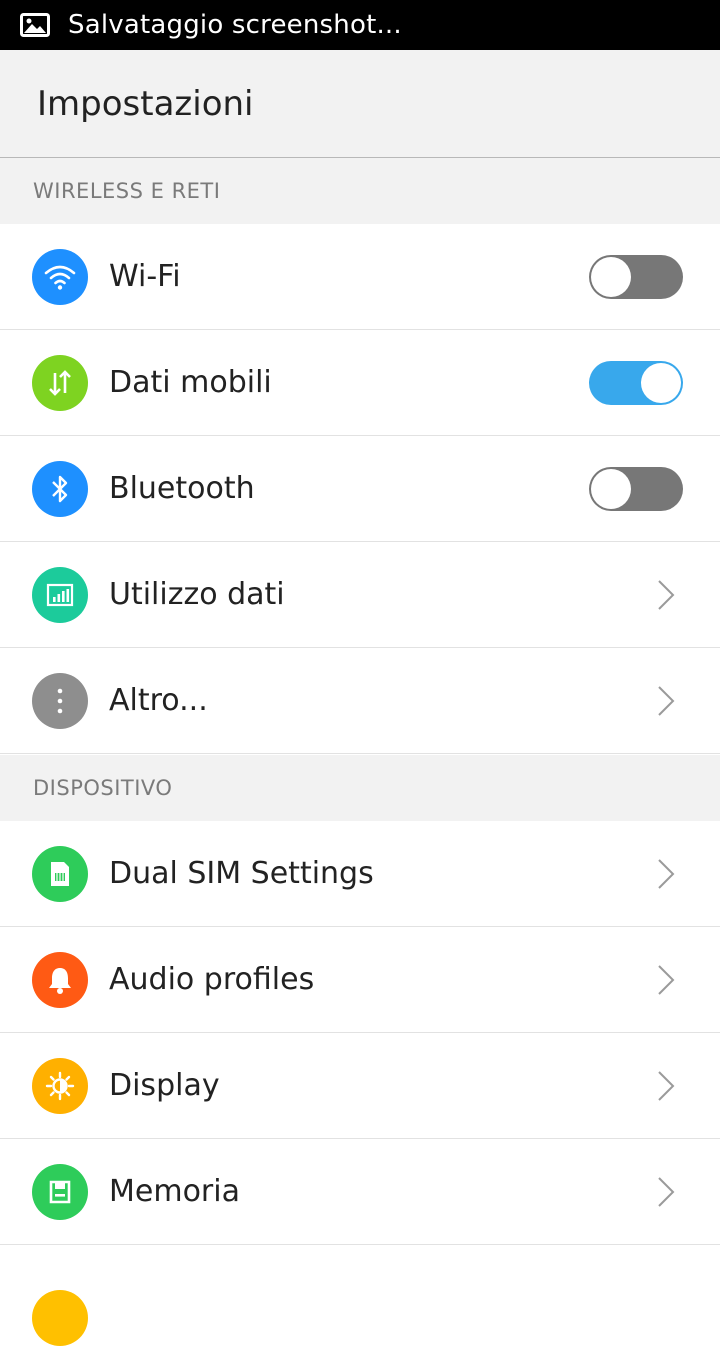 Image resolution: width=720 pixels, height=1351 pixels. Describe the element at coordinates (103, 788) in the screenshot. I see `section-label: DISPOSITIVO` at that location.